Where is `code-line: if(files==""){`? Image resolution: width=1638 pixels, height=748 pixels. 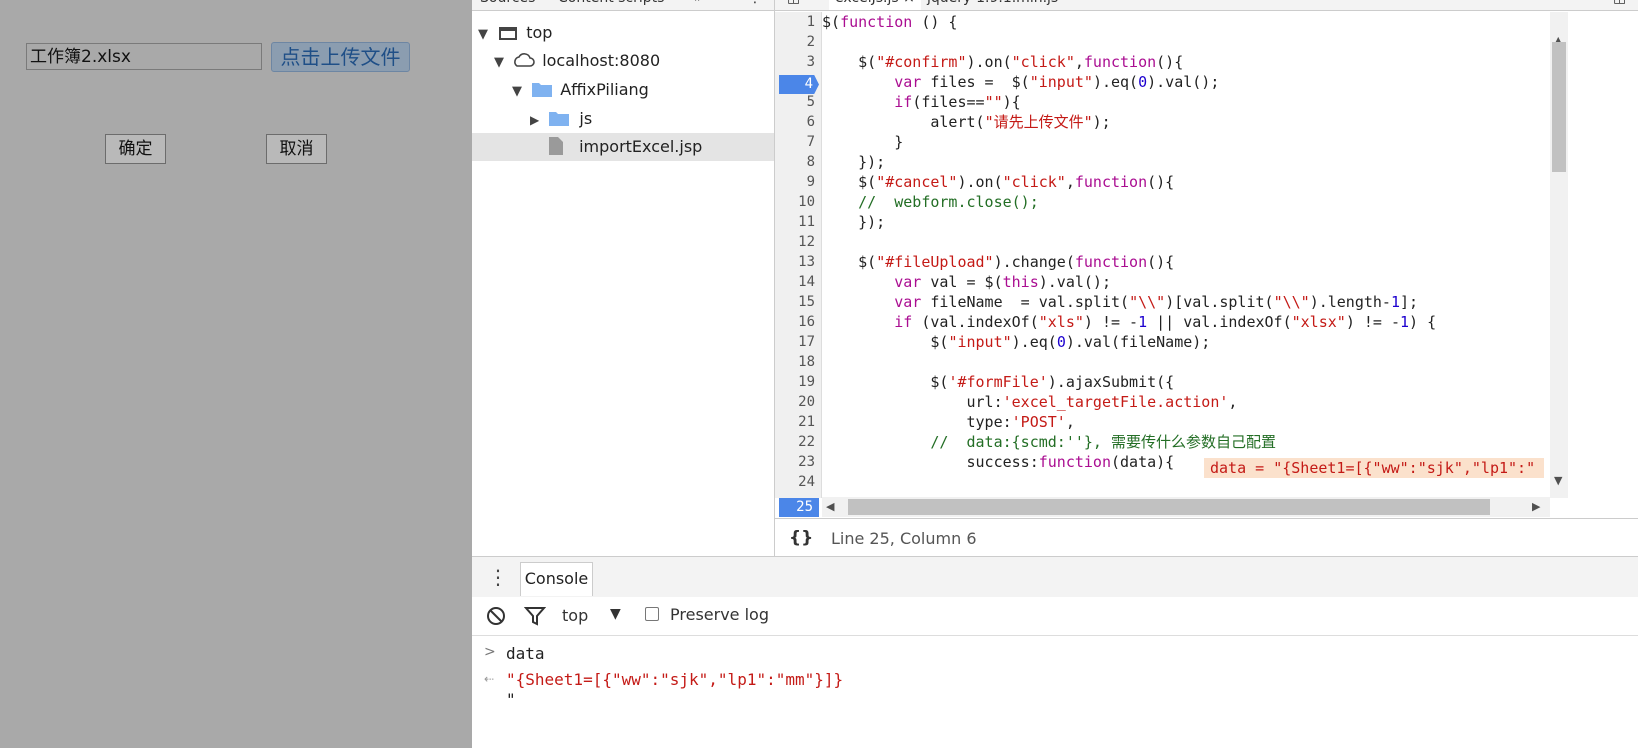
code-line: if(files==""){ is located at coordinates (957, 102).